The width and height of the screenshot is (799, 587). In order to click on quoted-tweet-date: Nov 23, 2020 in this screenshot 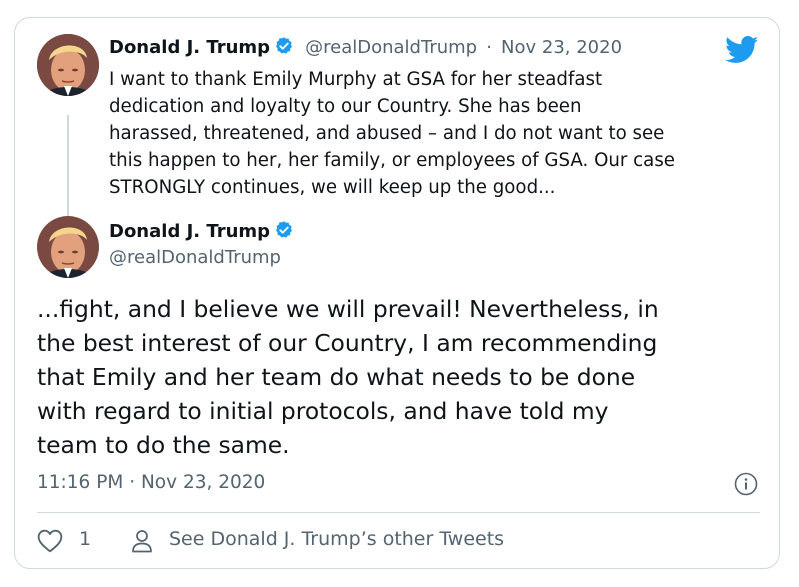, I will do `click(561, 47)`.